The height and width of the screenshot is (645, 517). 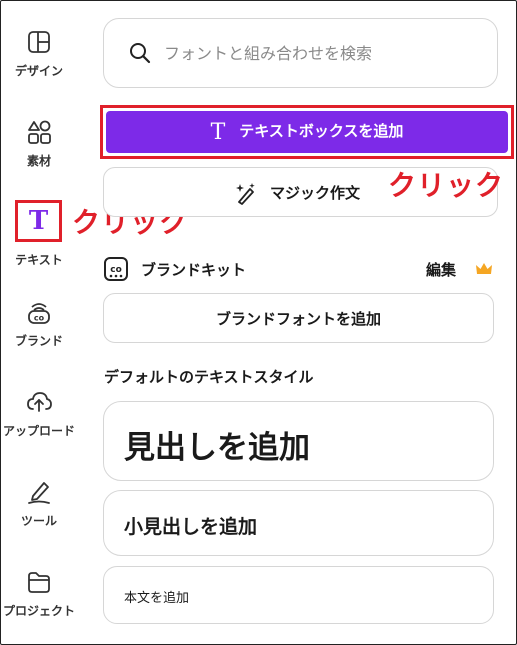 I want to click on add-subheading-button: 小見出しを追加, so click(x=298, y=523).